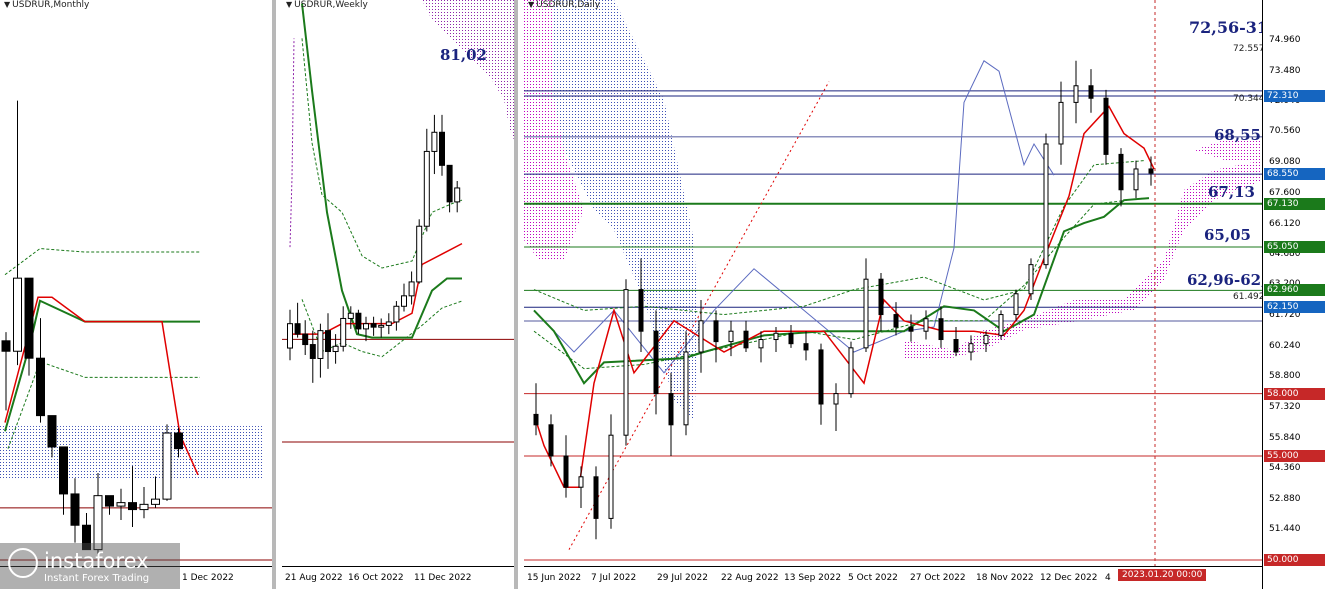  Describe the element at coordinates (1229, 27) in the screenshot. I see `level-label-72: 72,56-31` at that location.